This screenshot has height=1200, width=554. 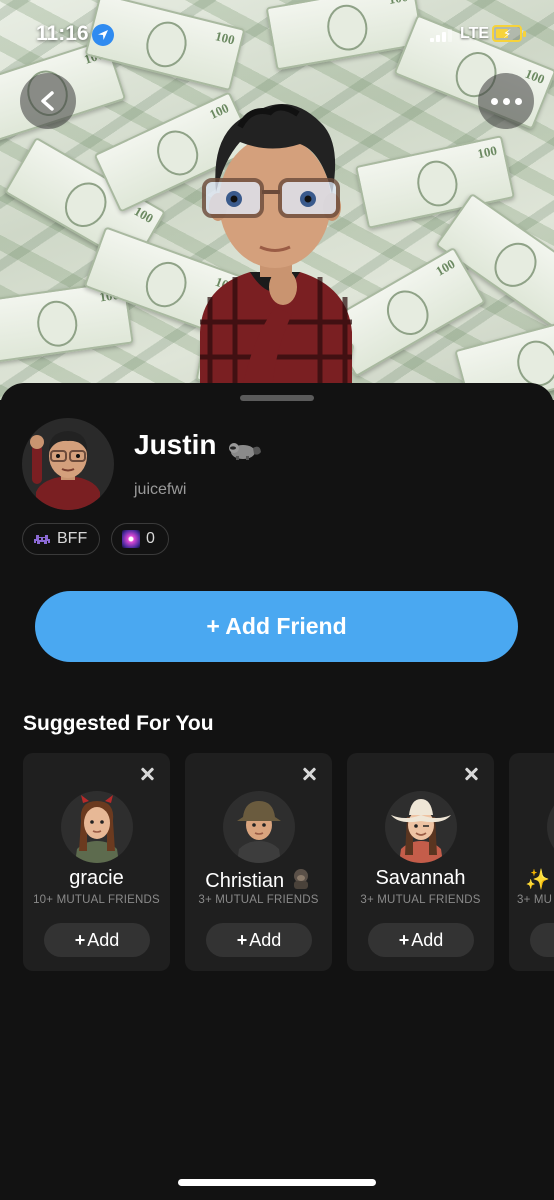 I want to click on bff-badge: BFF, so click(x=61, y=539).